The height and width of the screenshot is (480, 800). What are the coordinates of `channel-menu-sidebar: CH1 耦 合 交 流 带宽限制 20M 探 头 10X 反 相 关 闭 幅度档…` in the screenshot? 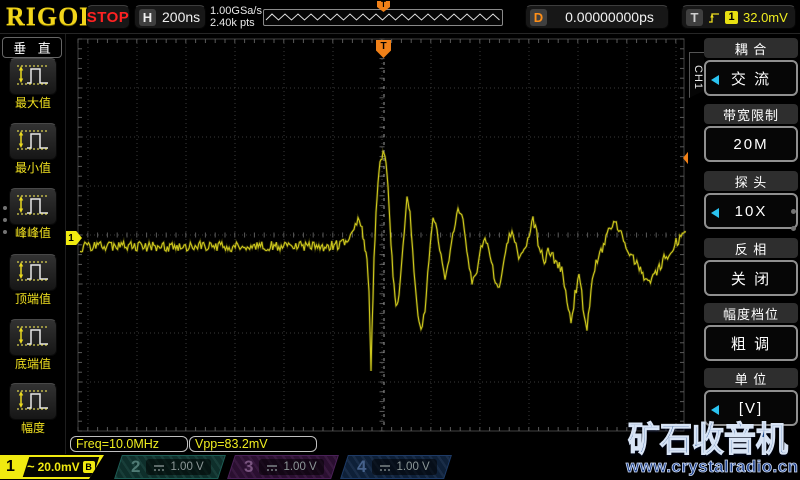 It's located at (744, 244).